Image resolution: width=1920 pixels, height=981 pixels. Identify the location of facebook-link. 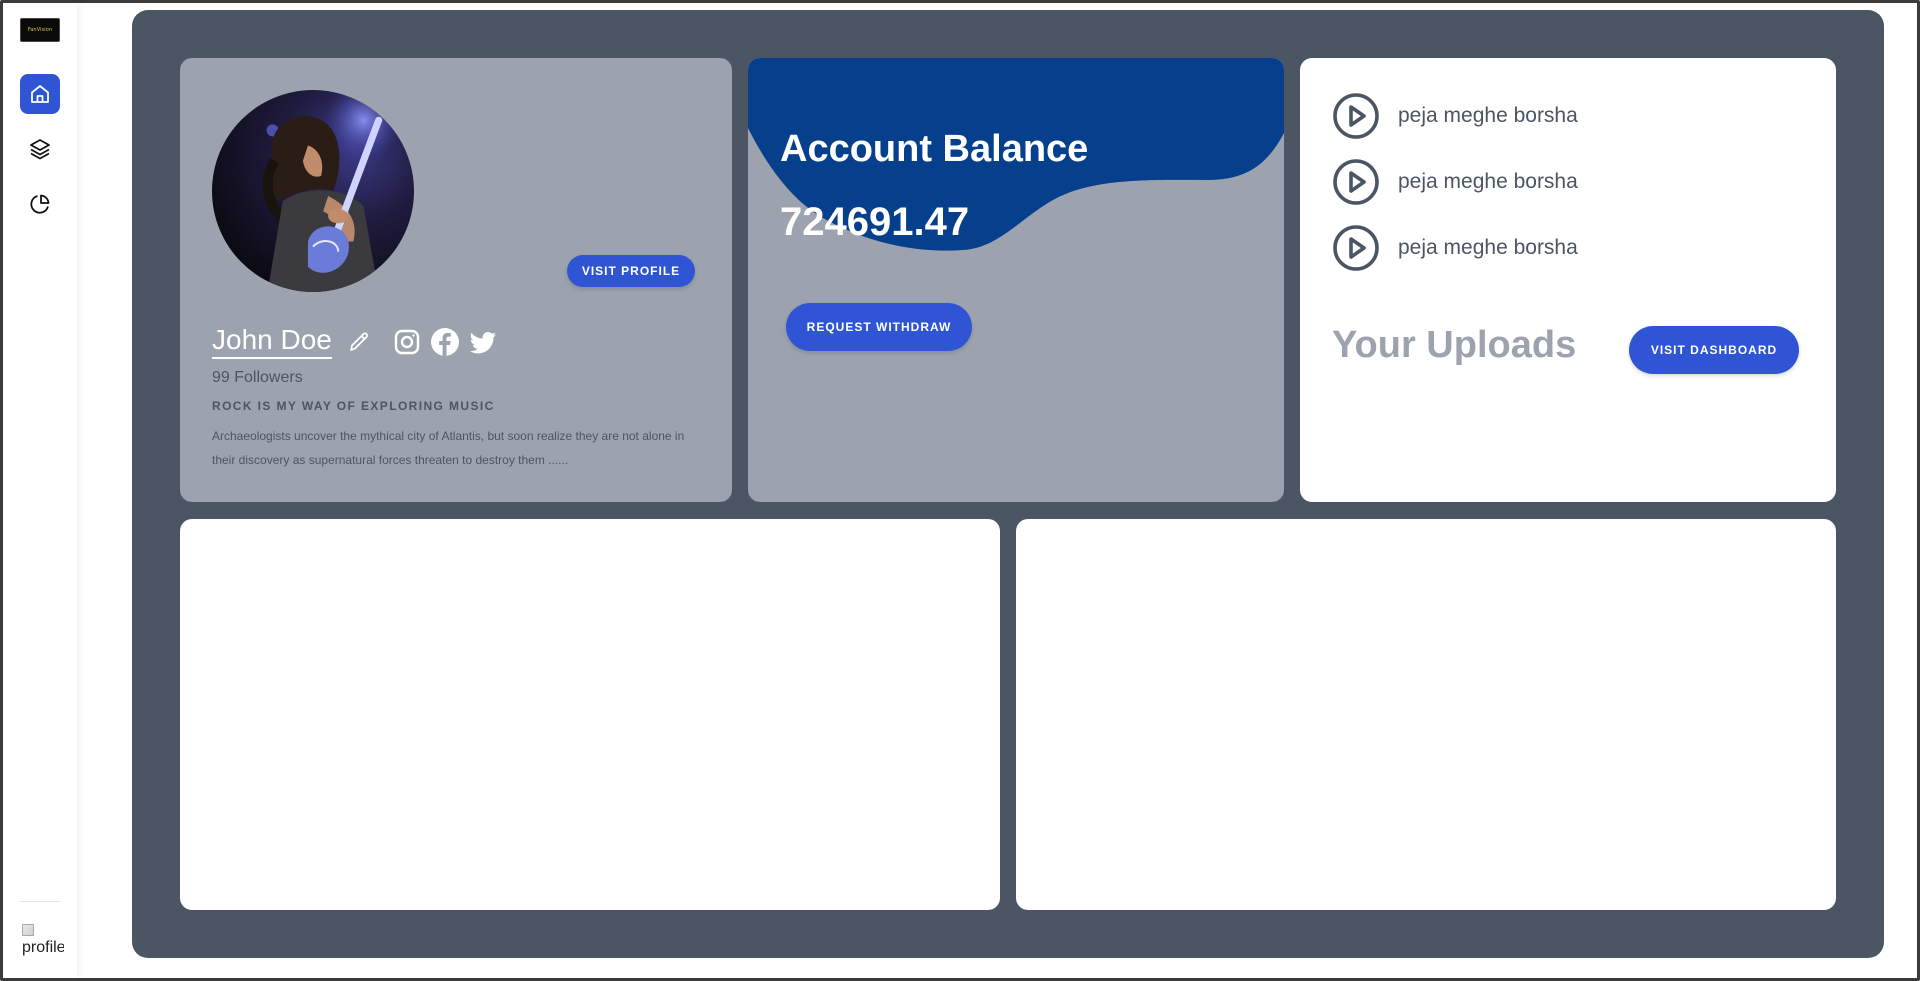
(445, 342).